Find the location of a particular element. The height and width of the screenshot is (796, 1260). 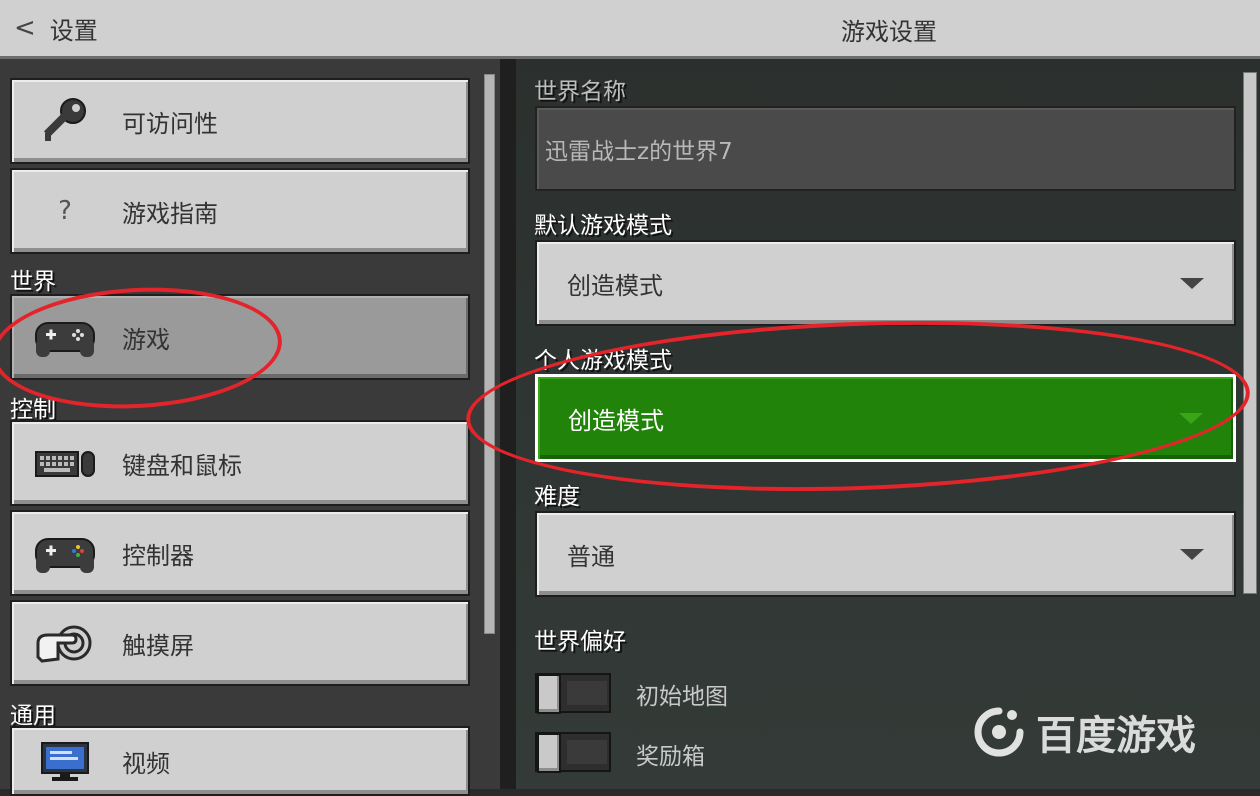

difficulty-label: 难度 is located at coordinates (557, 497).